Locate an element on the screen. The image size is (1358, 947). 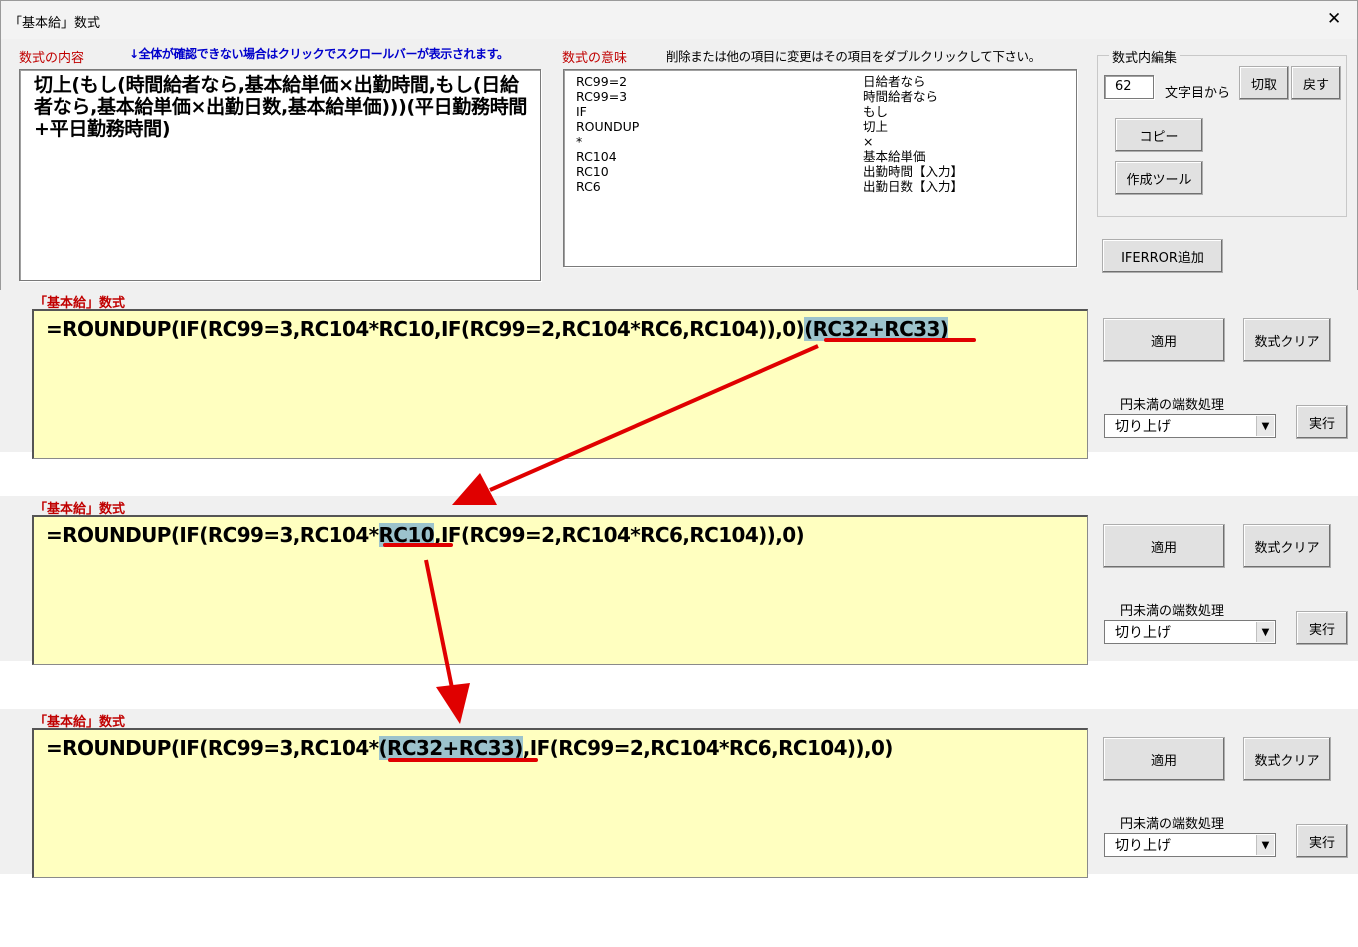
meaning-code: IF is located at coordinates (581, 111).